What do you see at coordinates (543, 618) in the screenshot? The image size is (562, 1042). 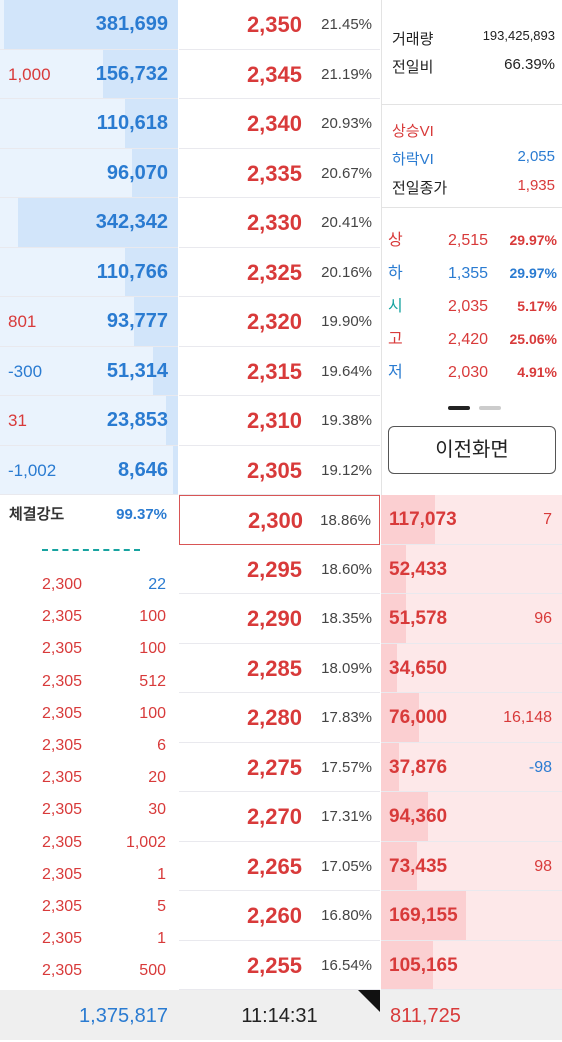 I see `bid-change: 96` at bounding box center [543, 618].